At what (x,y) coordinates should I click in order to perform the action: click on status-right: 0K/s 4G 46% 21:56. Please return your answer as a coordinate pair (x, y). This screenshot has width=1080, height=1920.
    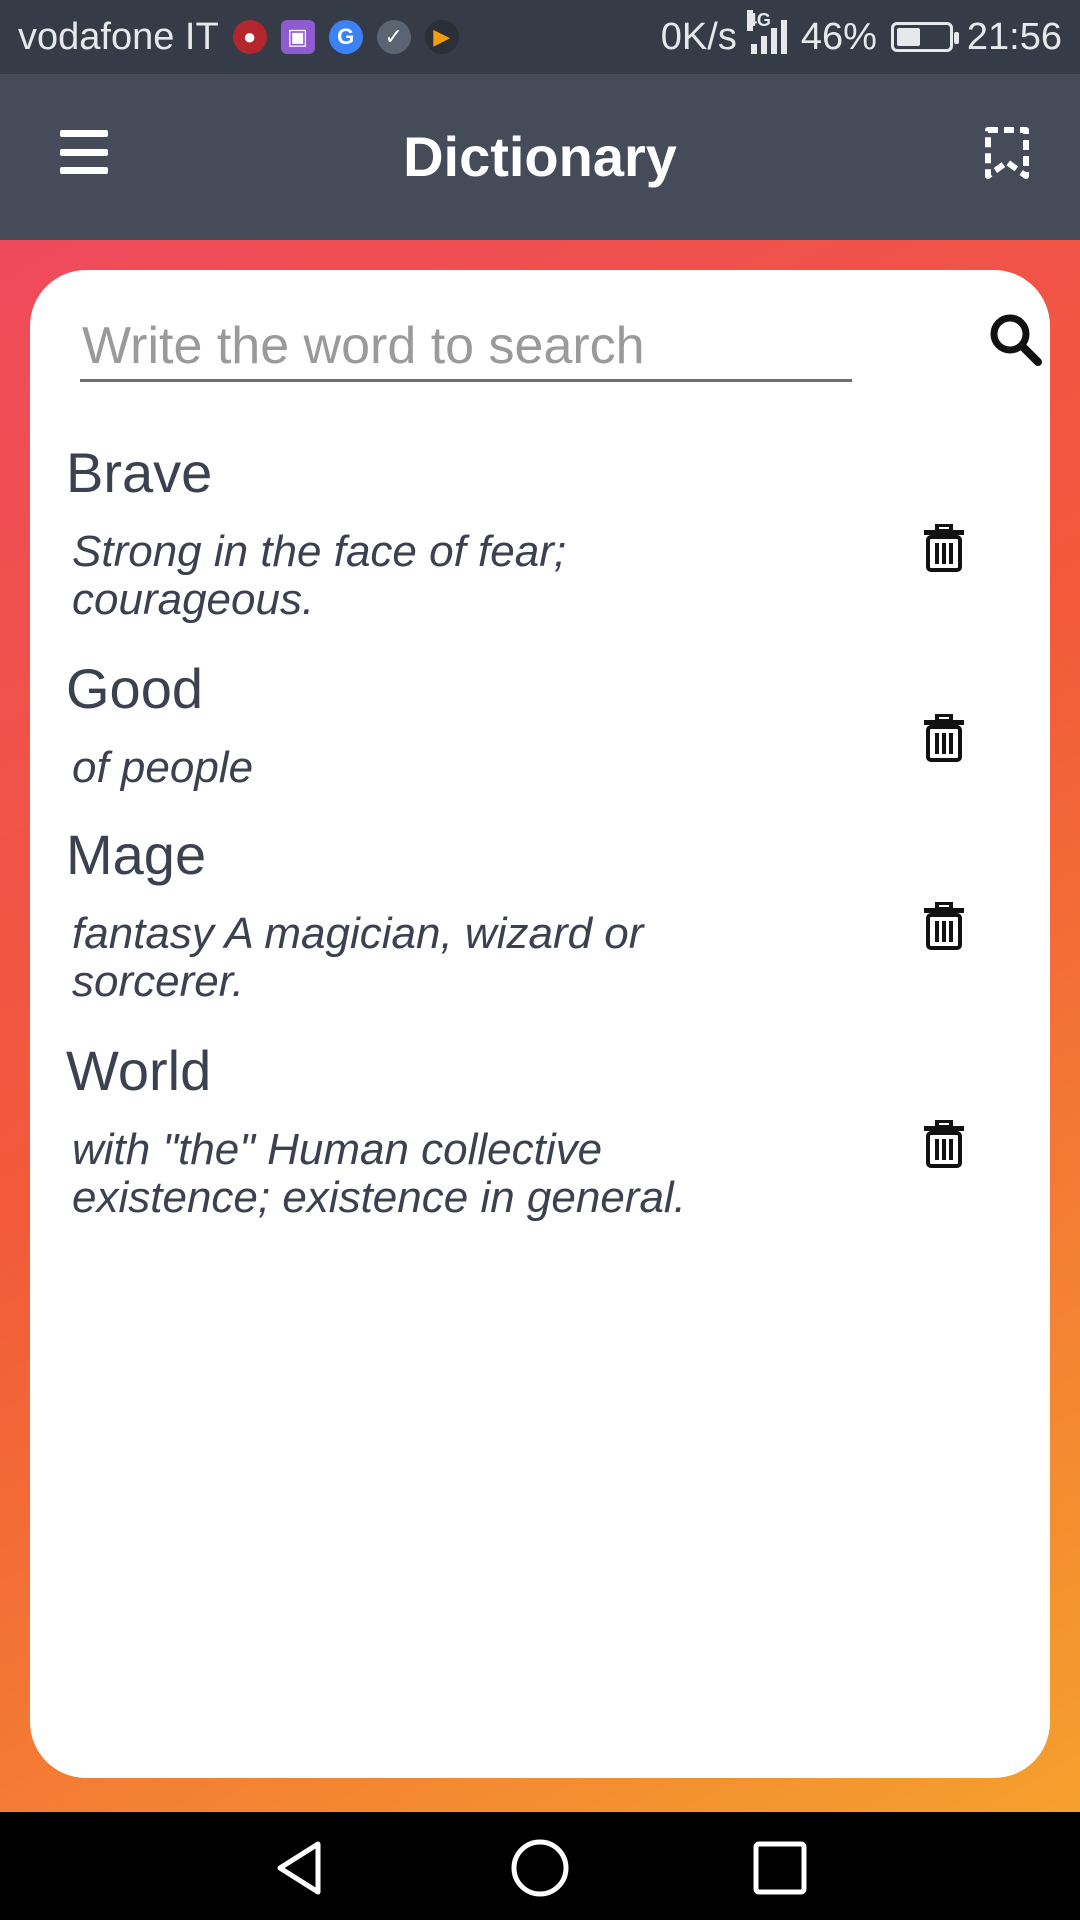
    Looking at the image, I should click on (861, 34).